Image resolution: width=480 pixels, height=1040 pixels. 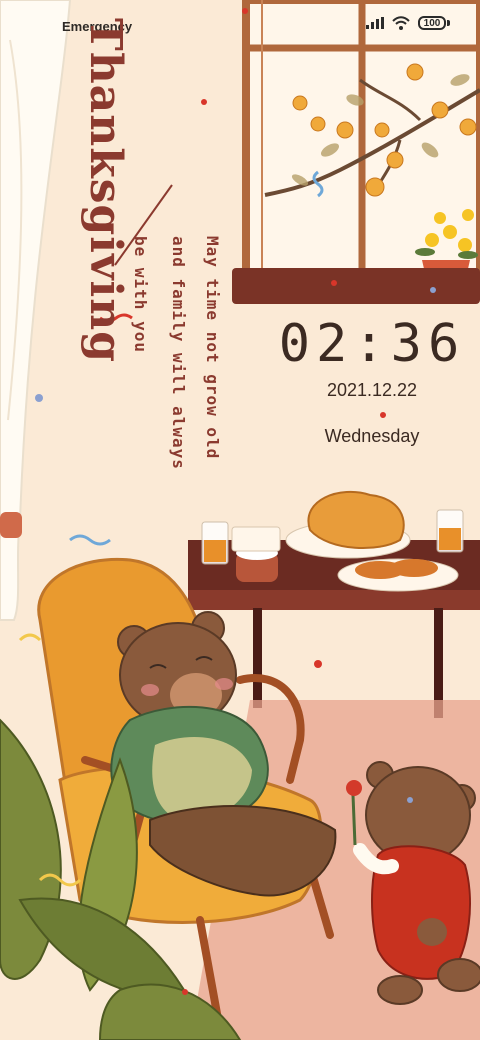 I want to click on battery-level: 100, so click(x=432, y=23).